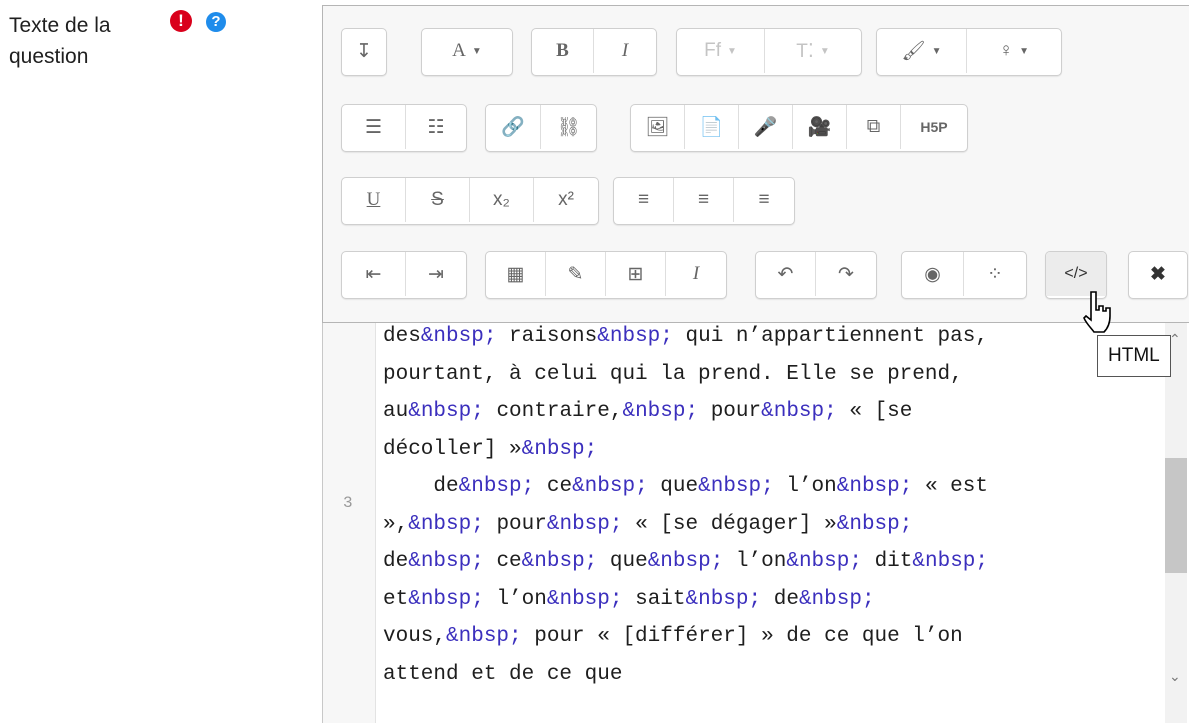  Describe the element at coordinates (625, 51) in the screenshot. I see `italic-button: I` at that location.